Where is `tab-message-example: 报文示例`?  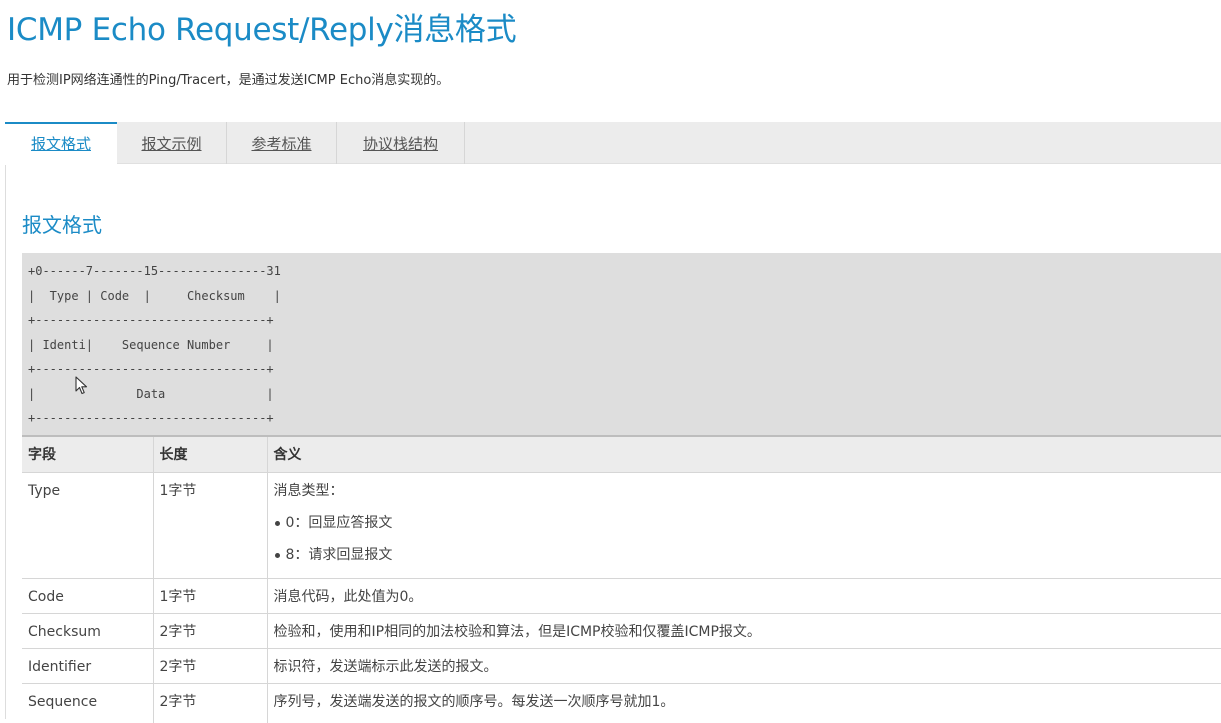
tab-message-example: 报文示例 is located at coordinates (172, 143).